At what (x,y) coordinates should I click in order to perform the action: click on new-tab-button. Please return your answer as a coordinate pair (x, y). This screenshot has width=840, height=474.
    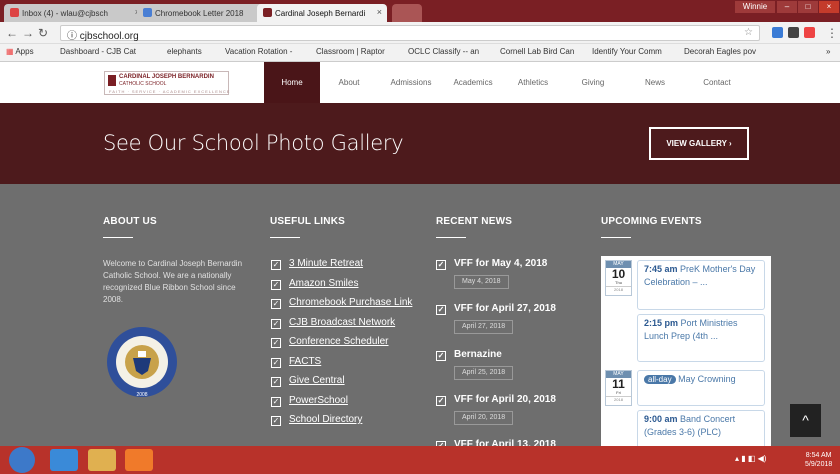
    Looking at the image, I should click on (407, 13).